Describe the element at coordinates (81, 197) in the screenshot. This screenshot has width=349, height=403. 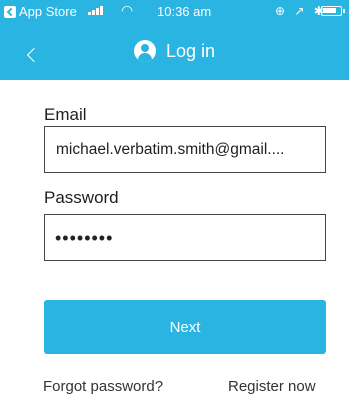
I see `password-label: Password` at that location.